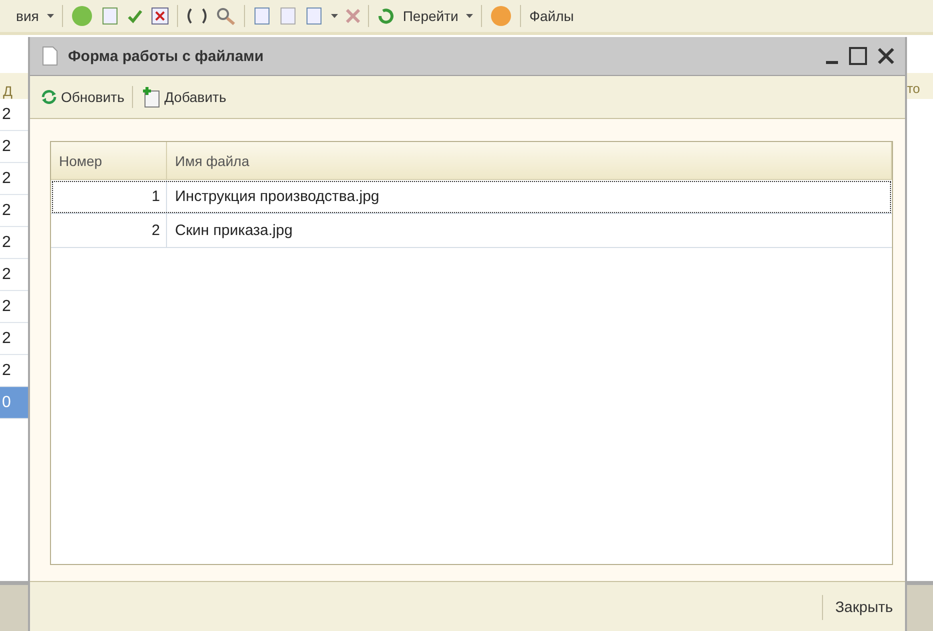  What do you see at coordinates (134, 16) in the screenshot?
I see `check-icon` at bounding box center [134, 16].